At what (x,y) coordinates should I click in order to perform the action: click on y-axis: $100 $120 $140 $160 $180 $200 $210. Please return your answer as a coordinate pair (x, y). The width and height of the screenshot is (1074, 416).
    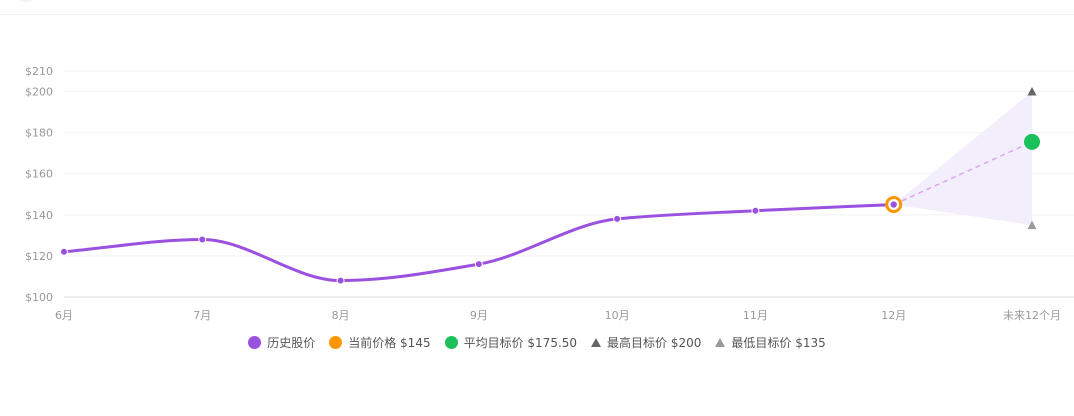
    Looking at the image, I should click on (39, 184).